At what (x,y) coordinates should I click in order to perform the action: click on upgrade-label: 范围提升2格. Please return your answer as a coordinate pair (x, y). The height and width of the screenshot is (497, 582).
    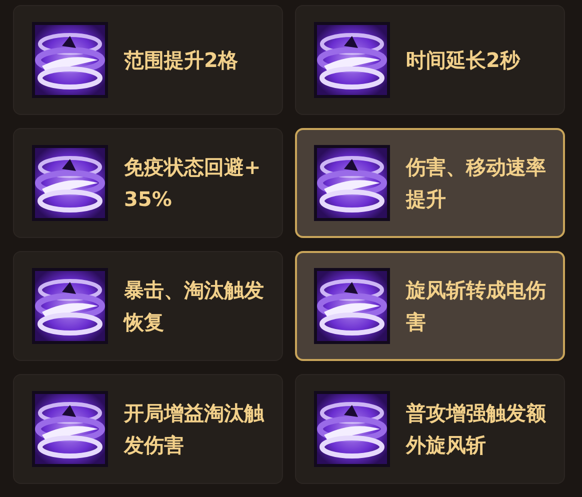
    Looking at the image, I should click on (181, 60).